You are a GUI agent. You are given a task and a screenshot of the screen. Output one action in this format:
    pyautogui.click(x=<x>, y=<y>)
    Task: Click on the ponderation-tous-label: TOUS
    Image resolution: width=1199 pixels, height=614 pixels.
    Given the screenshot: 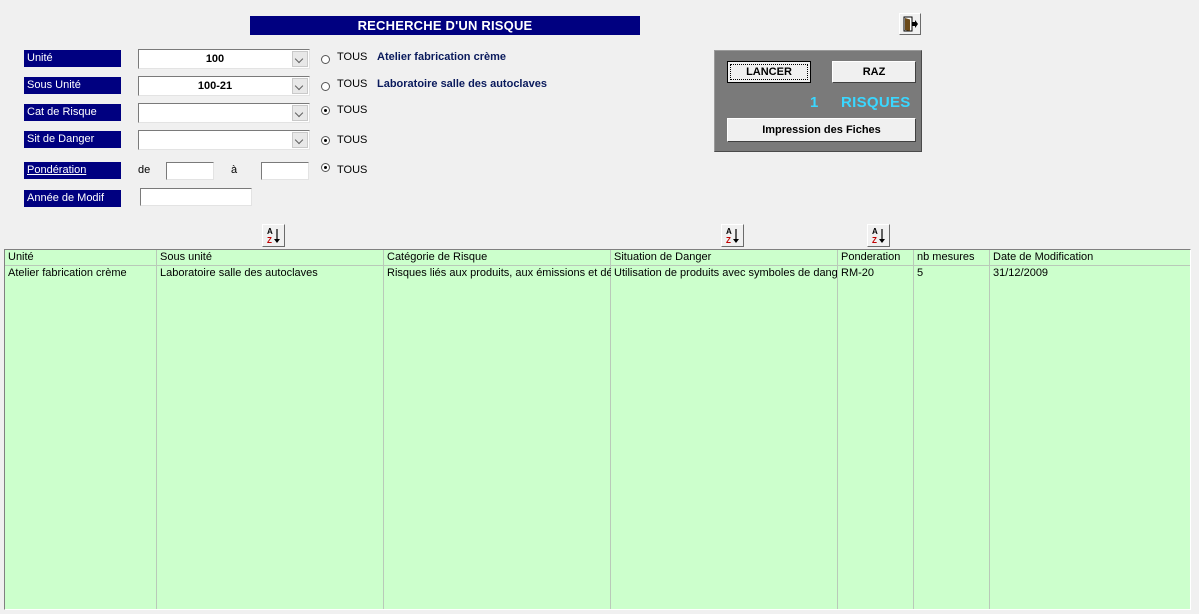 What is the action you would take?
    pyautogui.click(x=352, y=170)
    